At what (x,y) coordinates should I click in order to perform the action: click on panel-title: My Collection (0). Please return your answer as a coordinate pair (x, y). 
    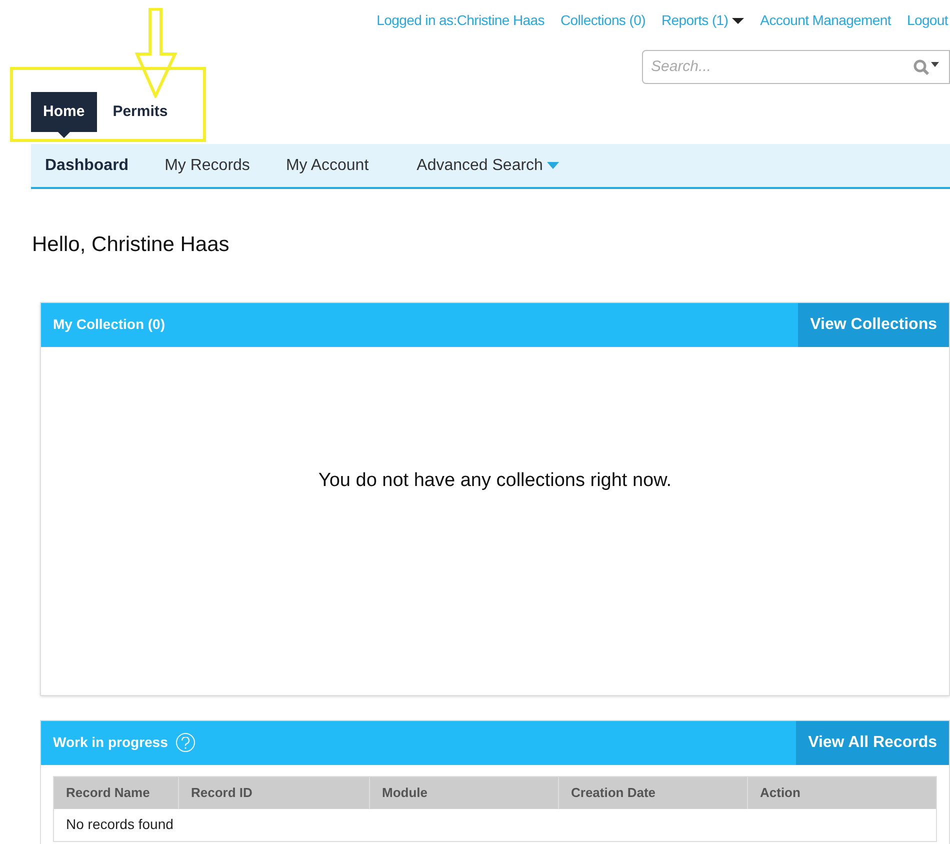
    Looking at the image, I should click on (109, 324).